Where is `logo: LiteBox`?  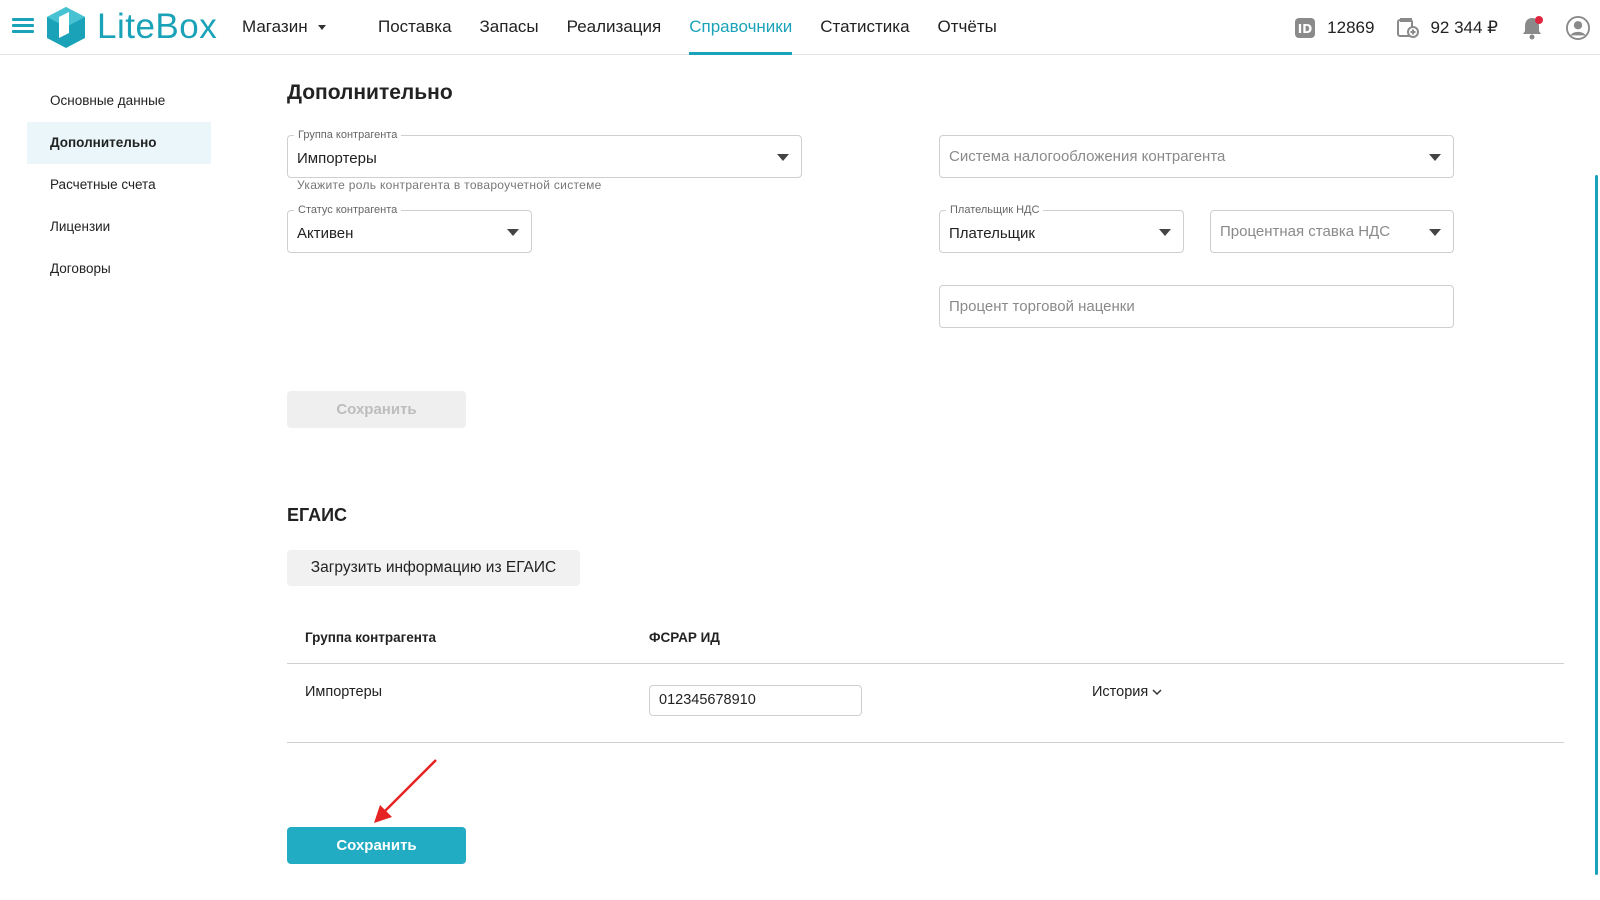 logo: LiteBox is located at coordinates (135, 27).